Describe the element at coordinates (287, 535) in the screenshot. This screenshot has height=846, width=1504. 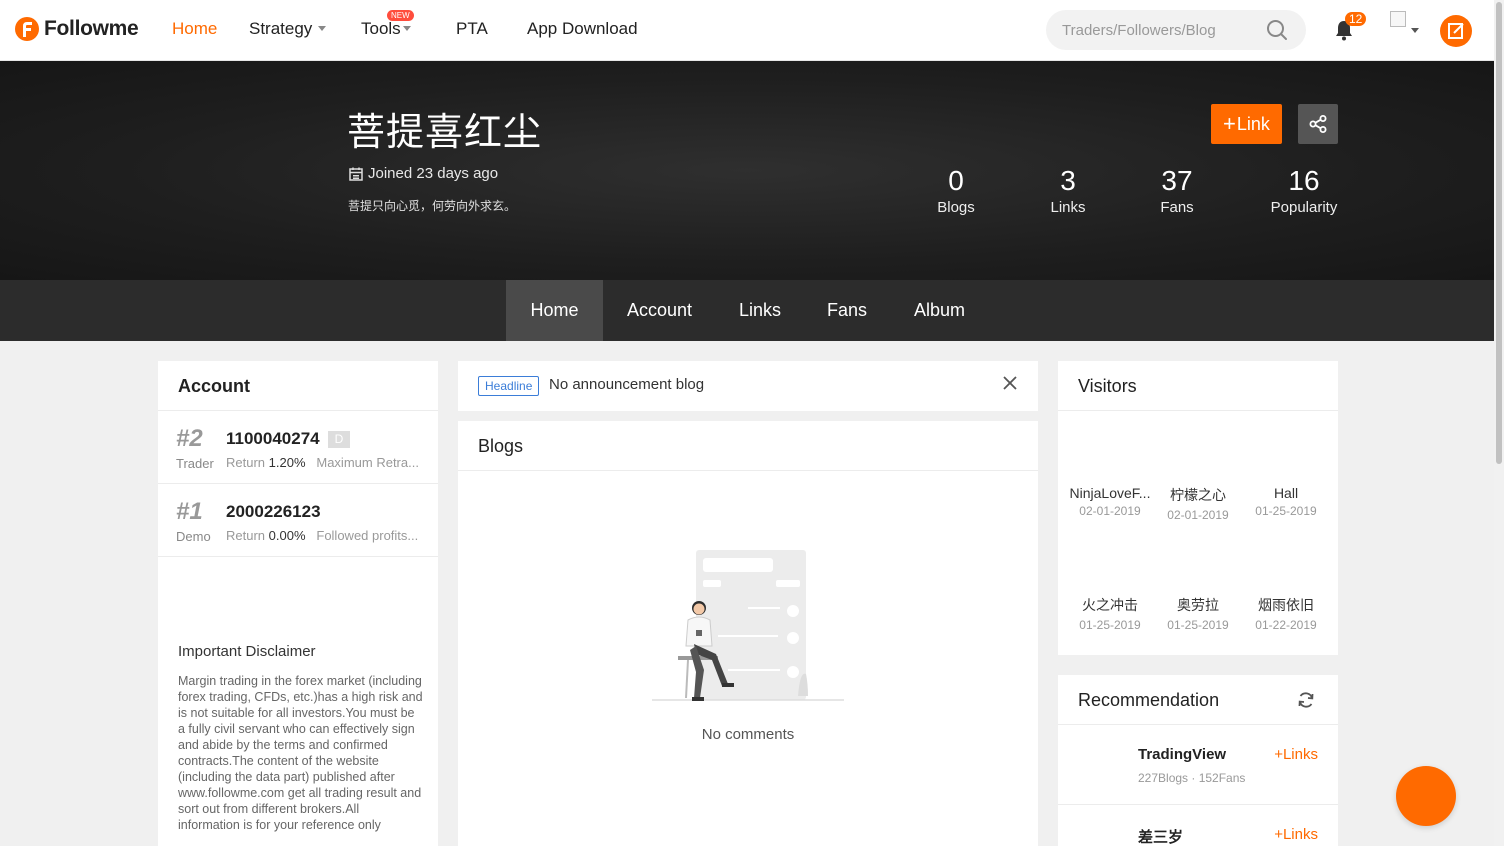
I see `return-value: 0.00%` at that location.